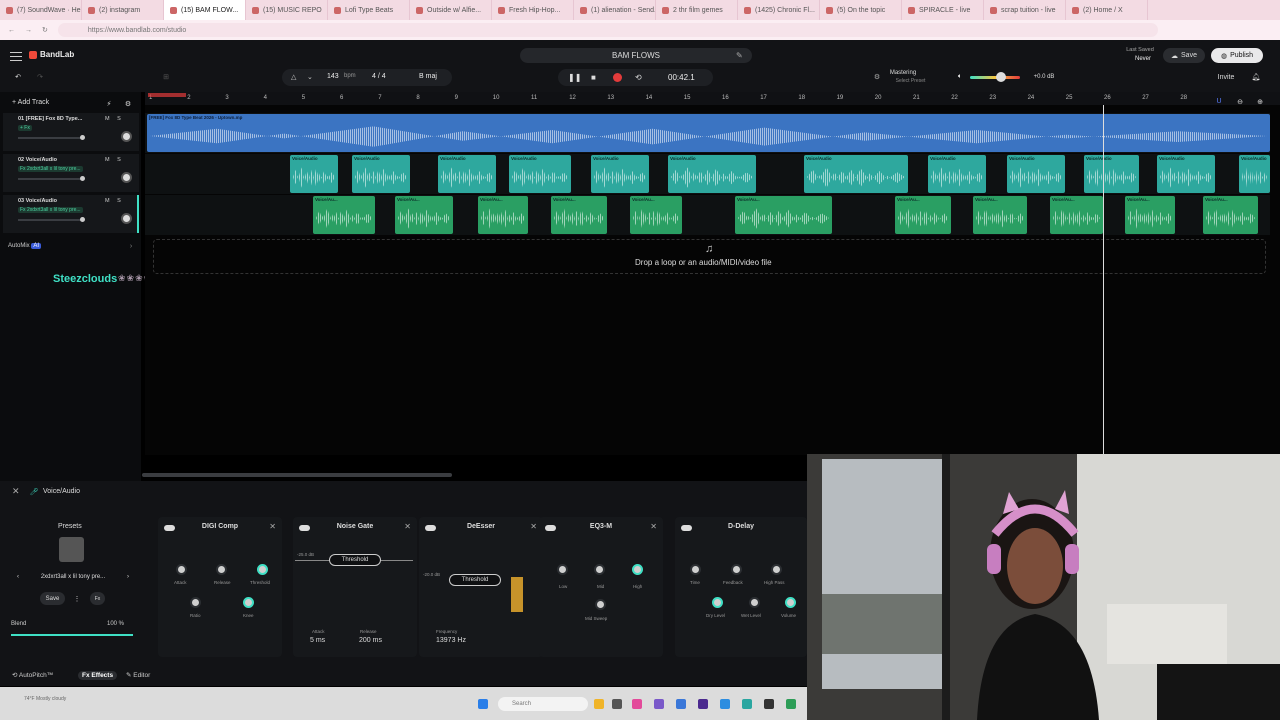  I want to click on track-settings-icon: ⚙, so click(128, 103).